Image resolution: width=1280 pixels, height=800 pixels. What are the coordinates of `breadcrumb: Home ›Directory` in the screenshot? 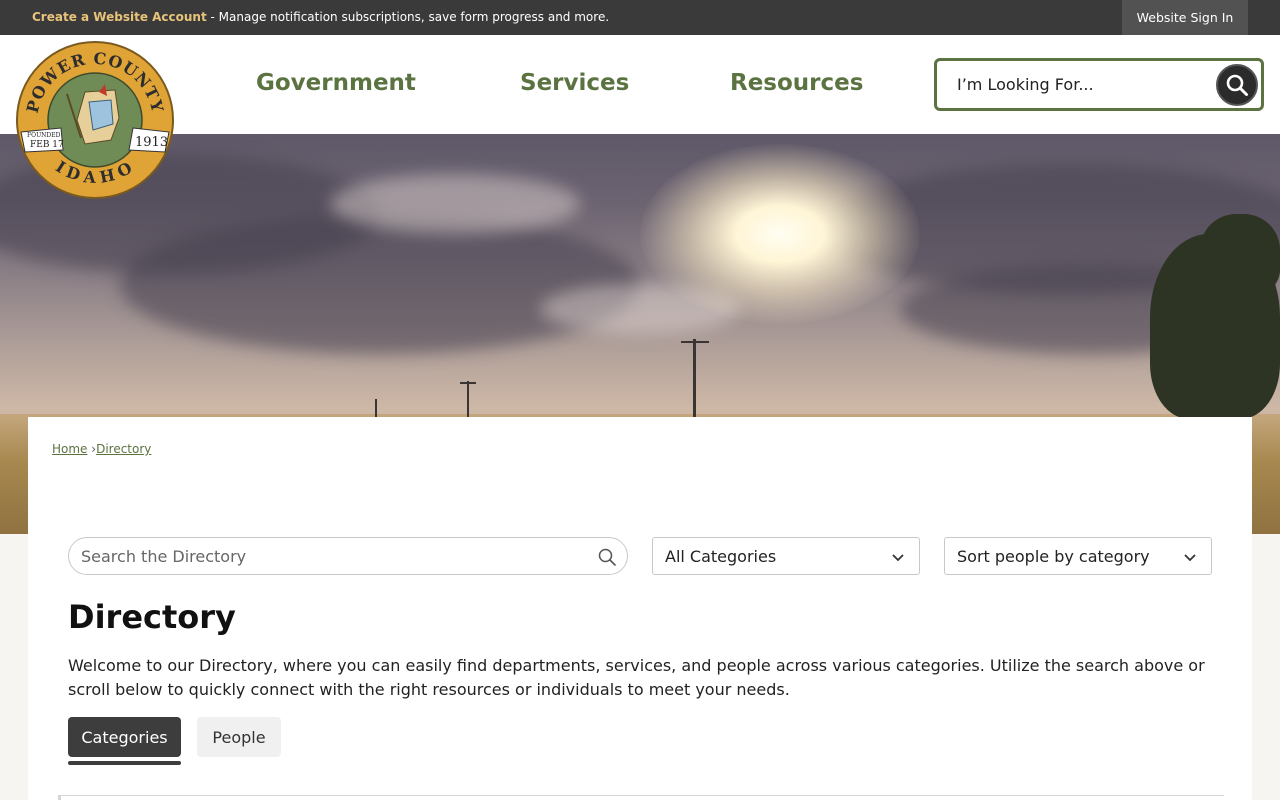 It's located at (101, 449).